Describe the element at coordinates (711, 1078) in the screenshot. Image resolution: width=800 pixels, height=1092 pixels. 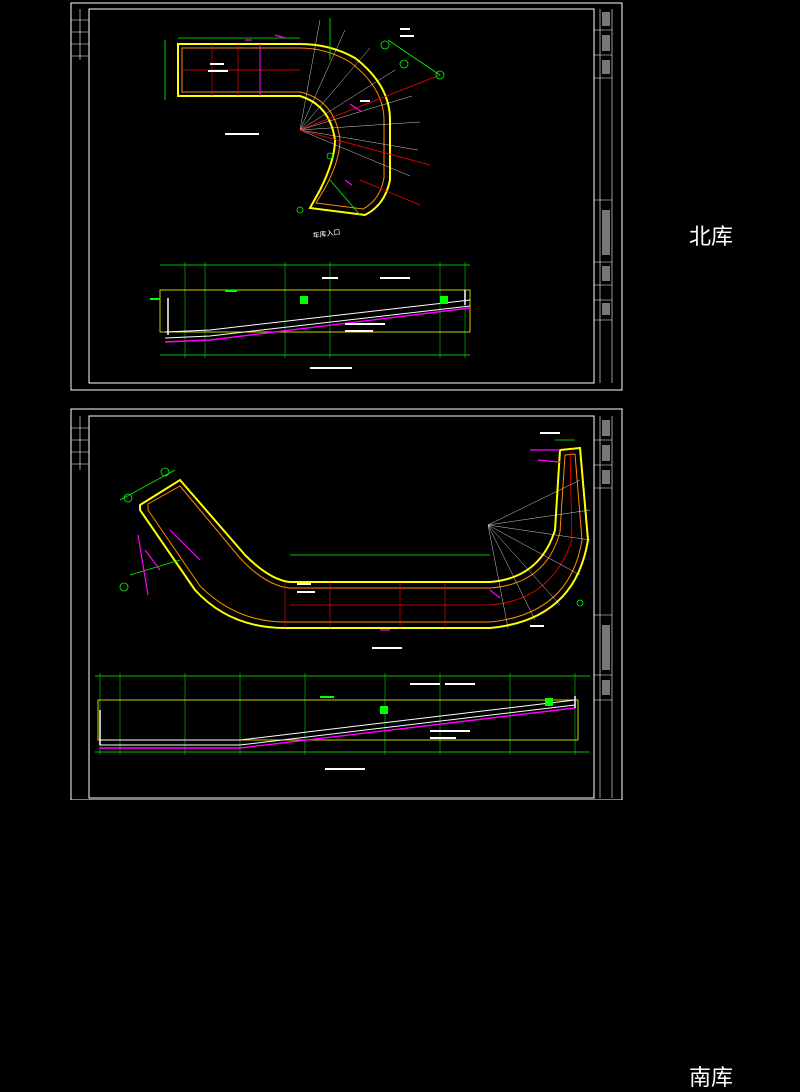
I see `sheet-title-south: 南库` at that location.